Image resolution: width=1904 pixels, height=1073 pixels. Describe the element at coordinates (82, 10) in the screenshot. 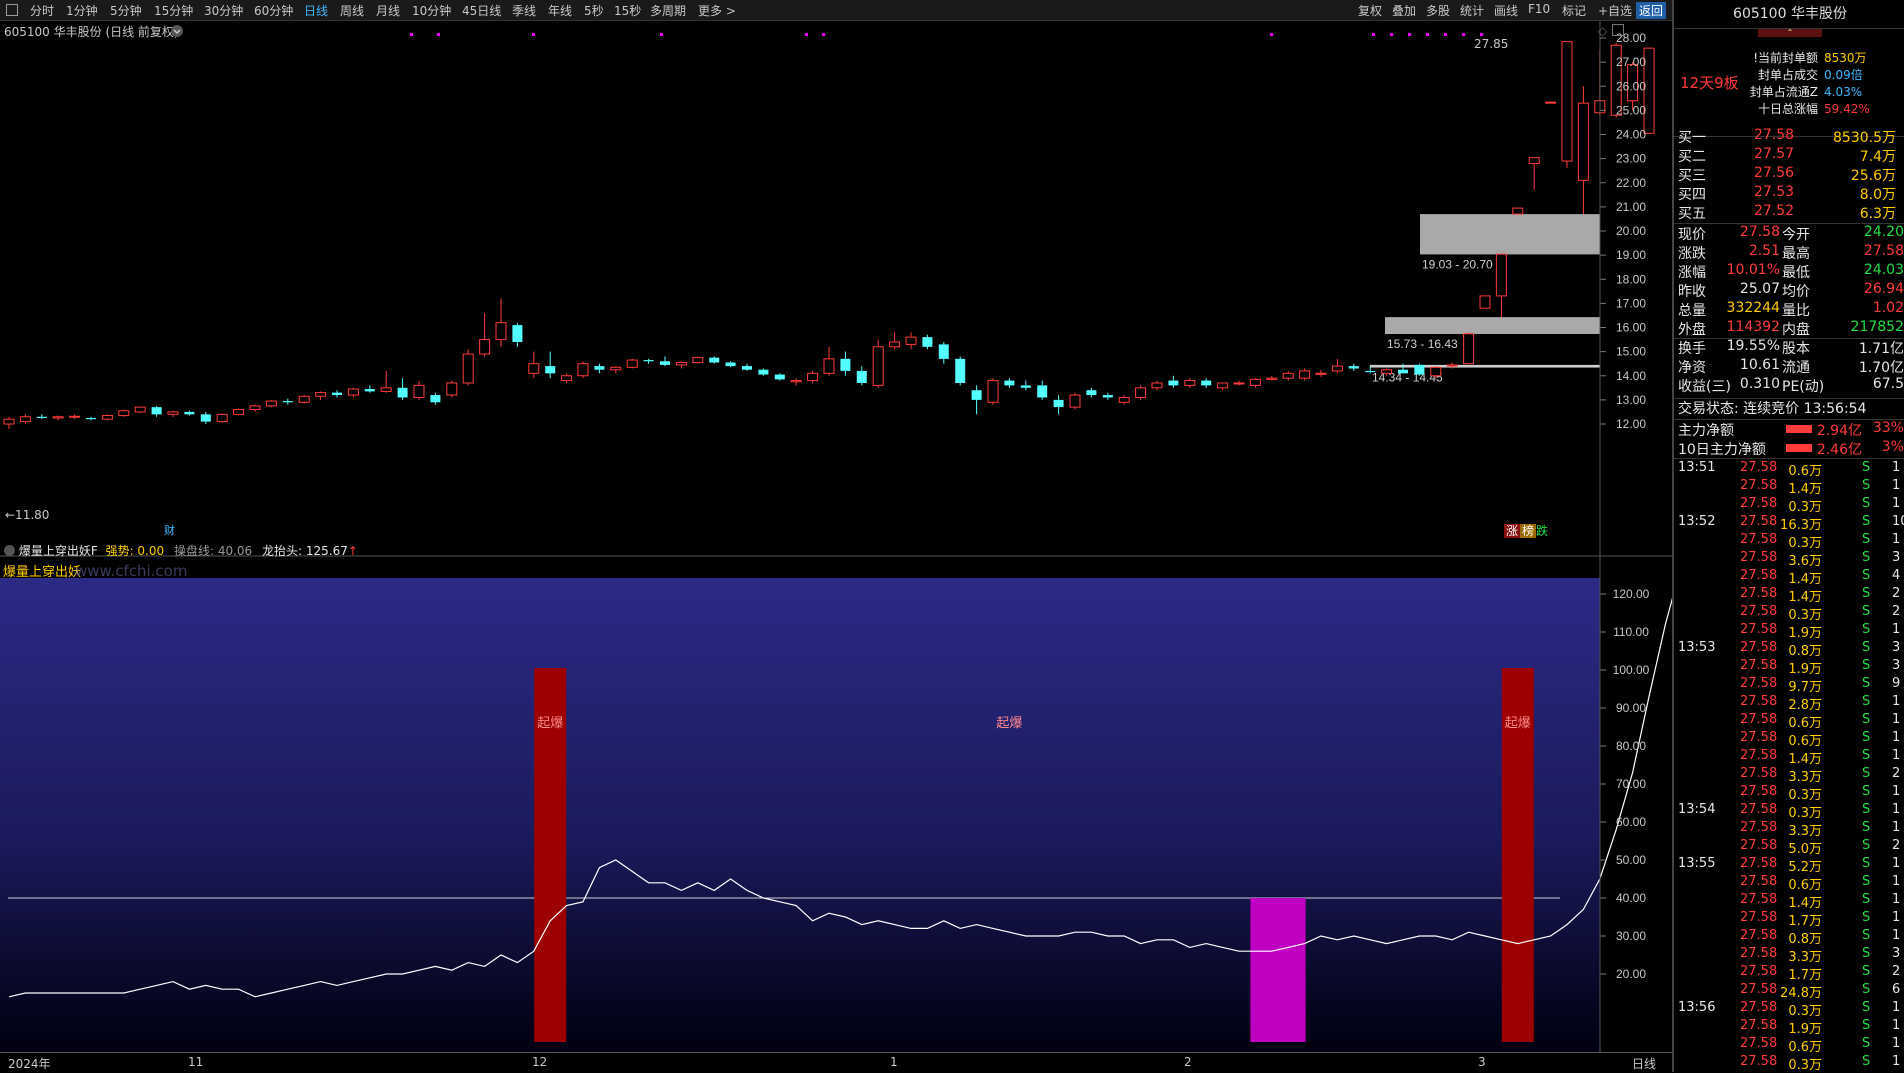

I see `period-tab: 1分钟` at that location.